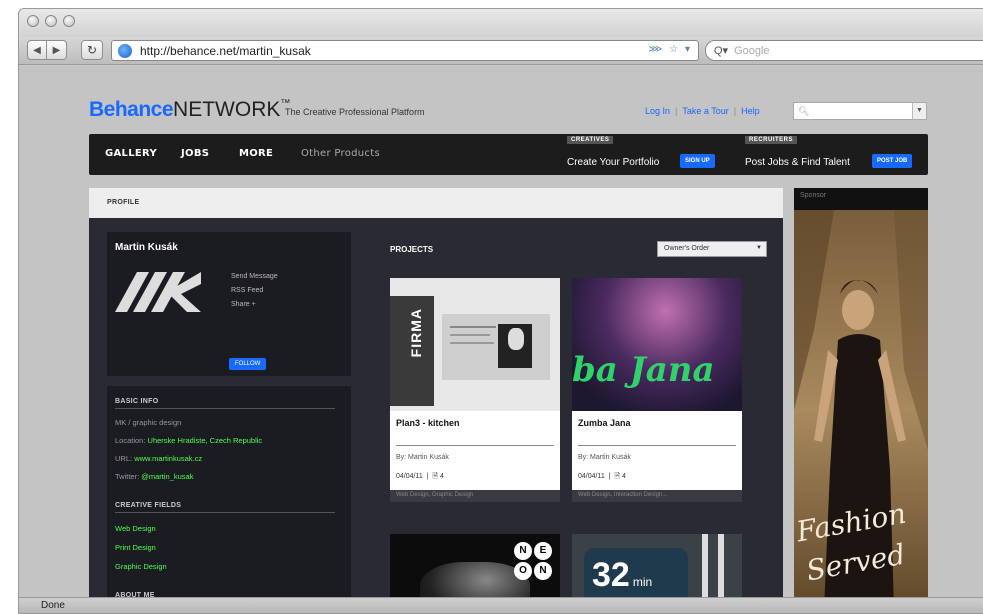 The height and width of the screenshot is (614, 983). Describe the element at coordinates (750, 111) in the screenshot. I see `help-link: Help` at that location.